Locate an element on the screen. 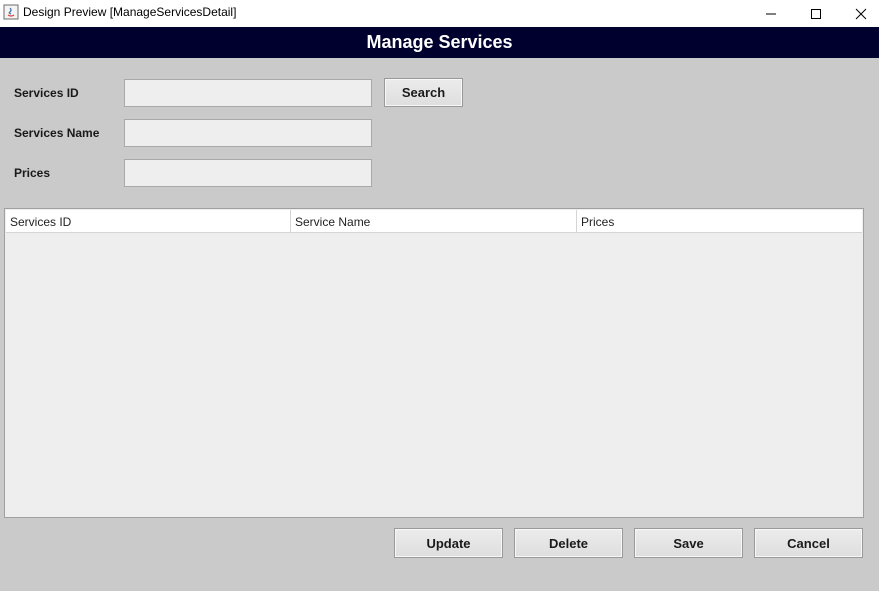  header-banner: Manage Services is located at coordinates (439, 42).